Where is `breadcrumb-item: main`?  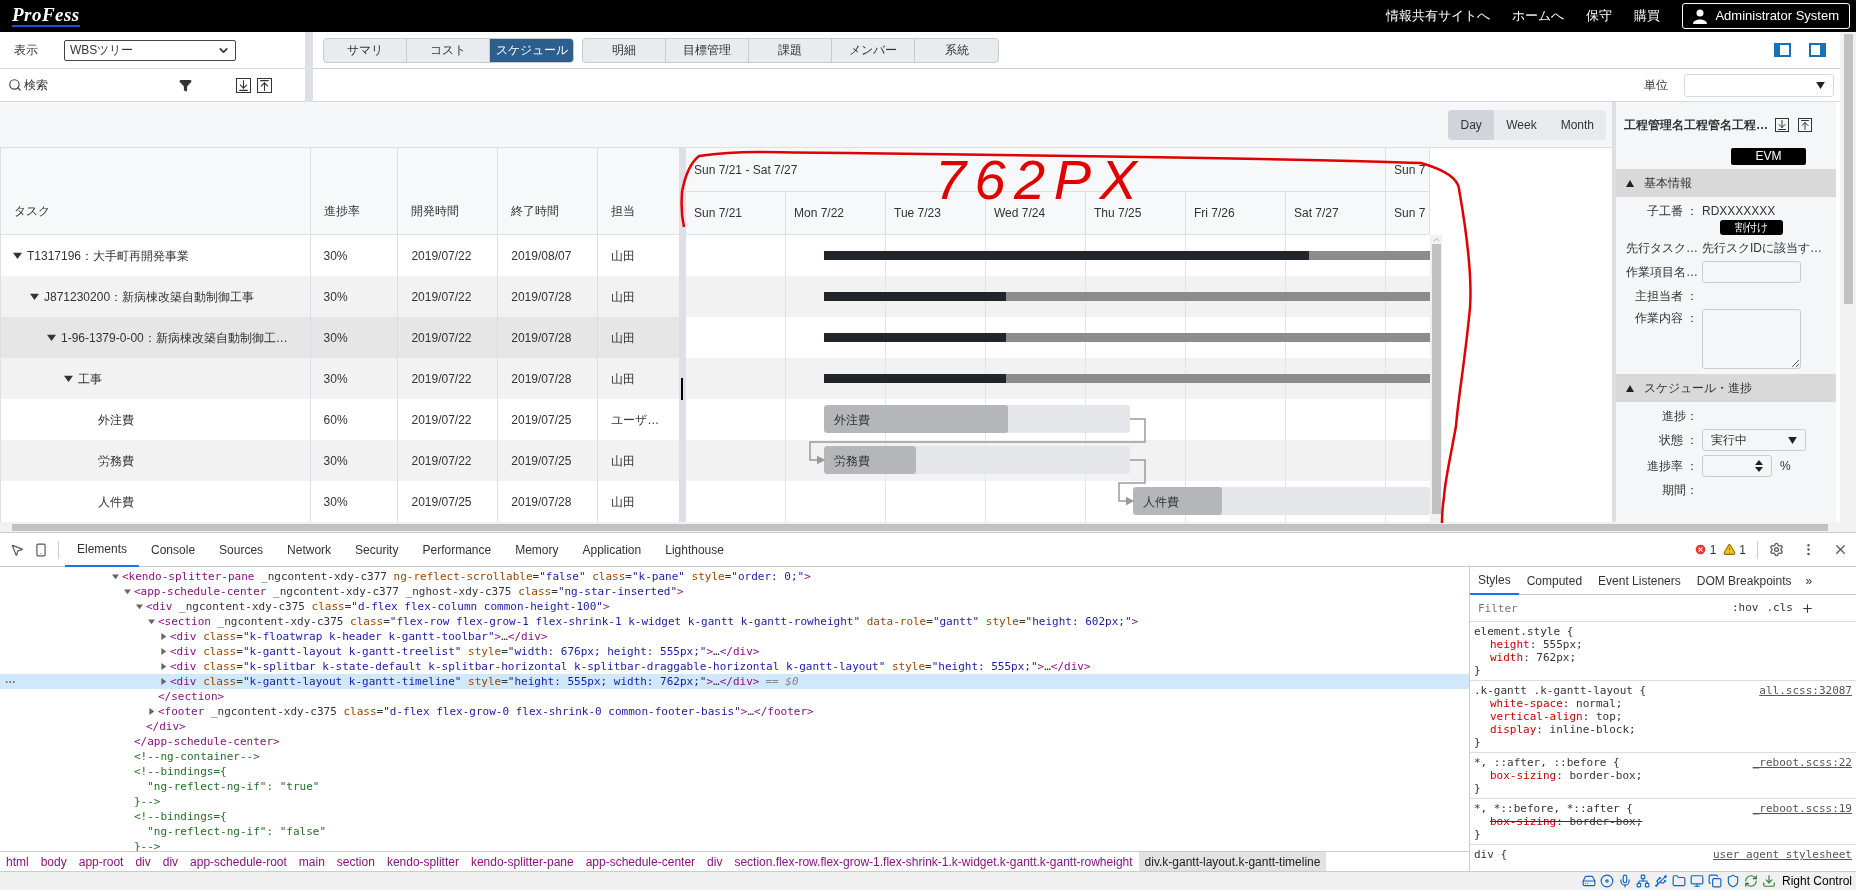 breadcrumb-item: main is located at coordinates (311, 861).